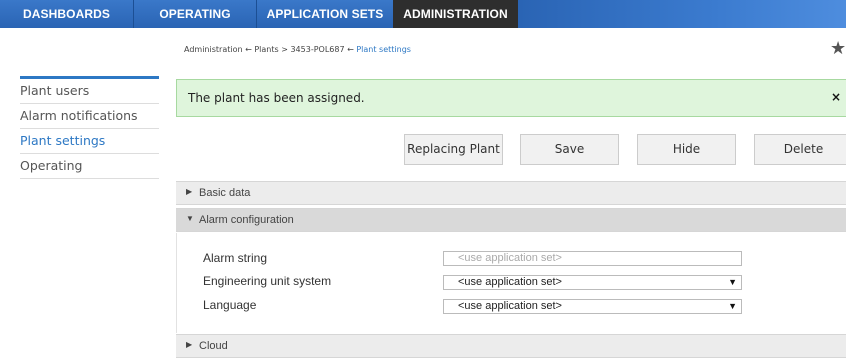 The image size is (846, 358). What do you see at coordinates (800, 149) in the screenshot?
I see `delete-button: Delete` at bounding box center [800, 149].